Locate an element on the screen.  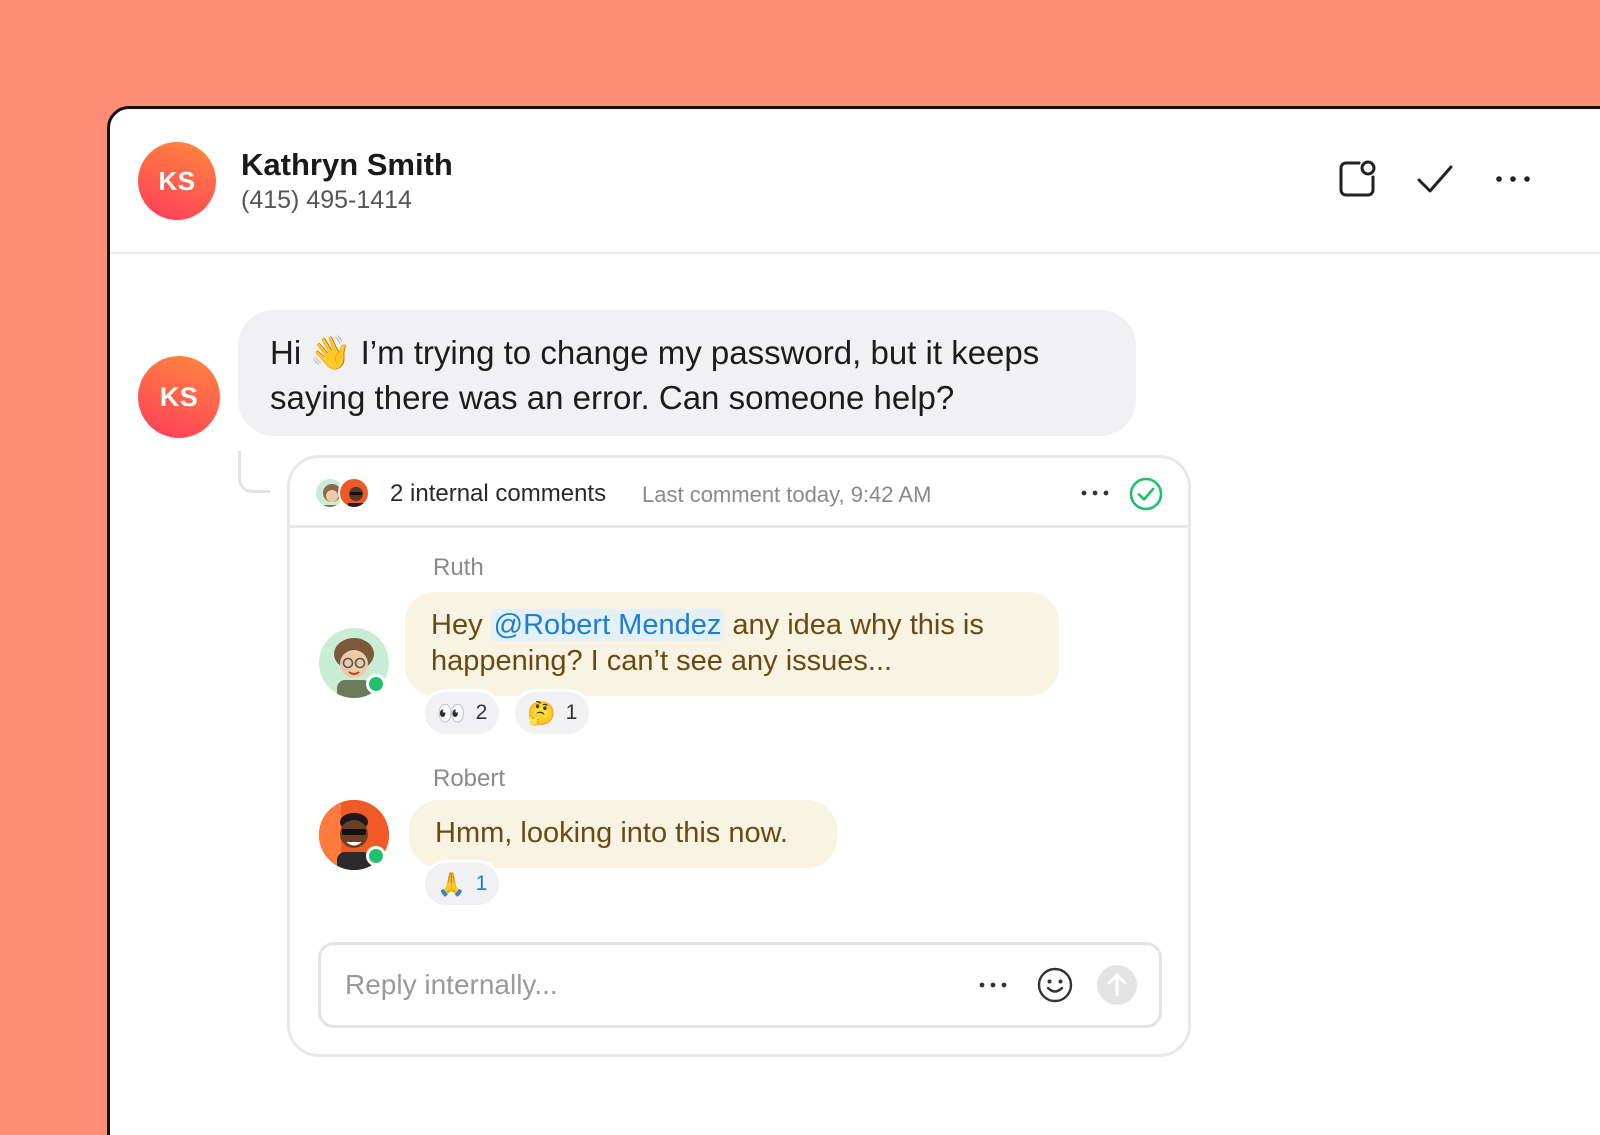
more-options-button is located at coordinates (1513, 179).